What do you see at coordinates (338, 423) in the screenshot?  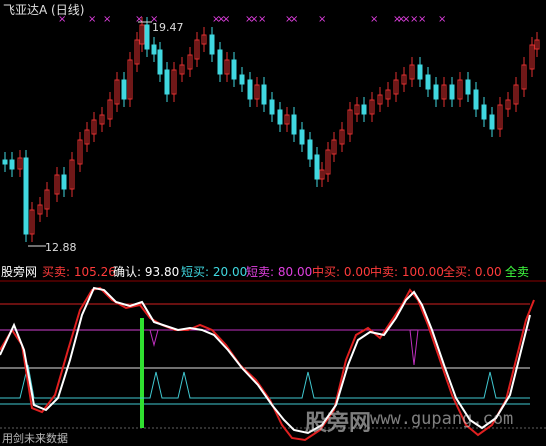 I see `watermark-text: 股旁网` at bounding box center [338, 423].